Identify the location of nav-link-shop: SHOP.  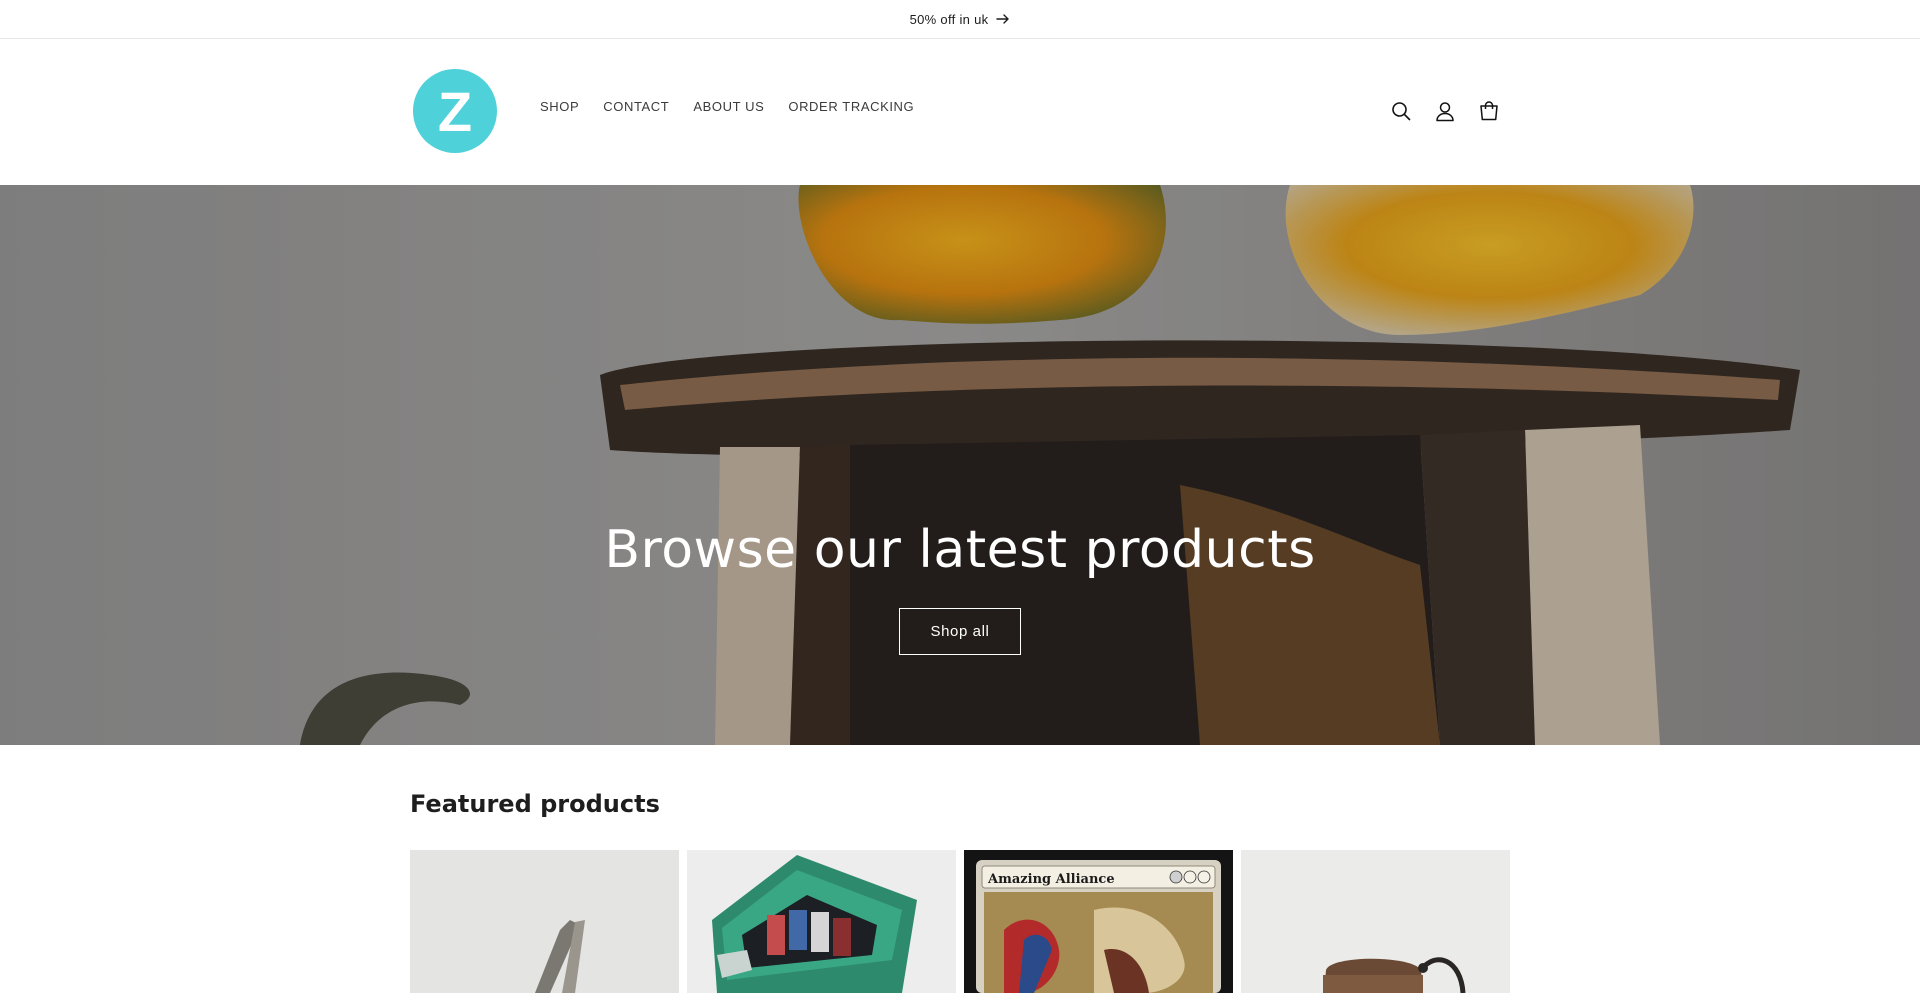
(559, 106).